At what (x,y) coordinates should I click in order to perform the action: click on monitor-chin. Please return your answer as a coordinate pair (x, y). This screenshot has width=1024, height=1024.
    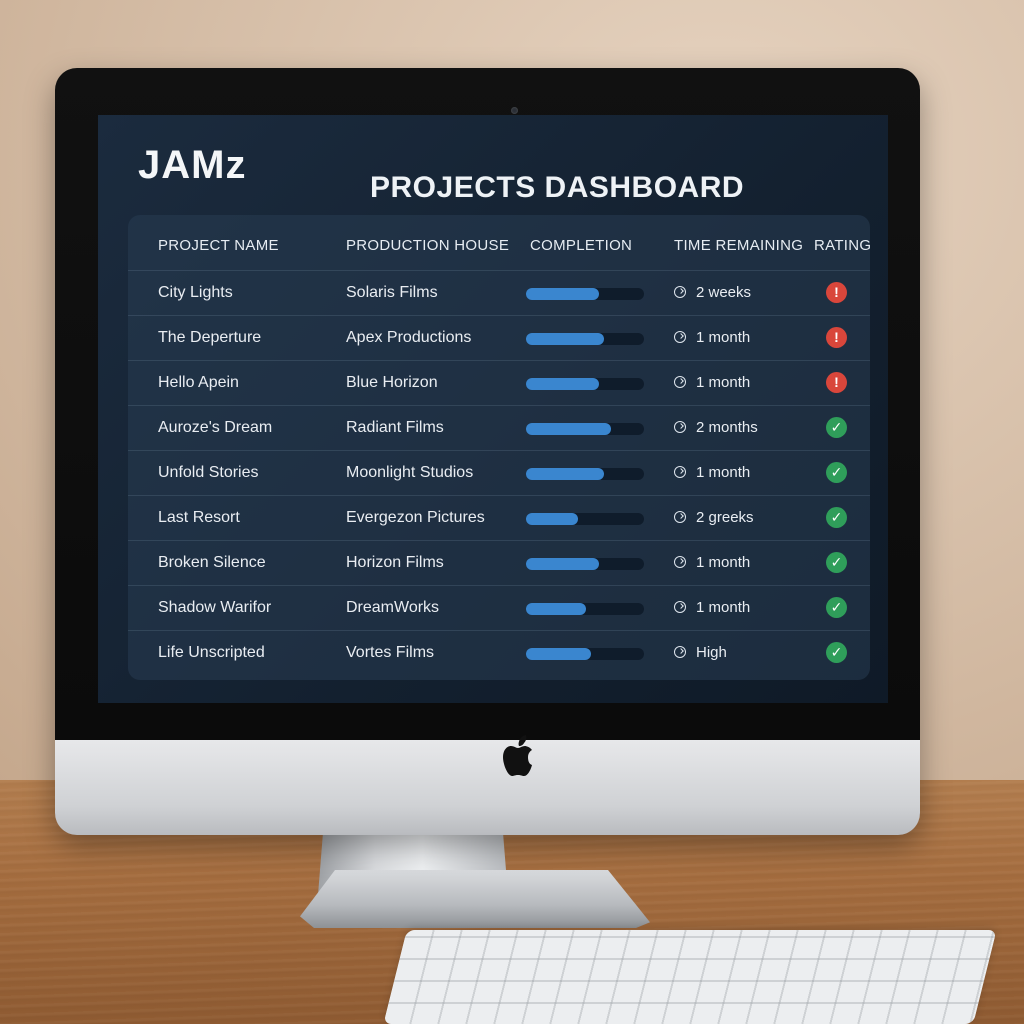
    Looking at the image, I should click on (487, 787).